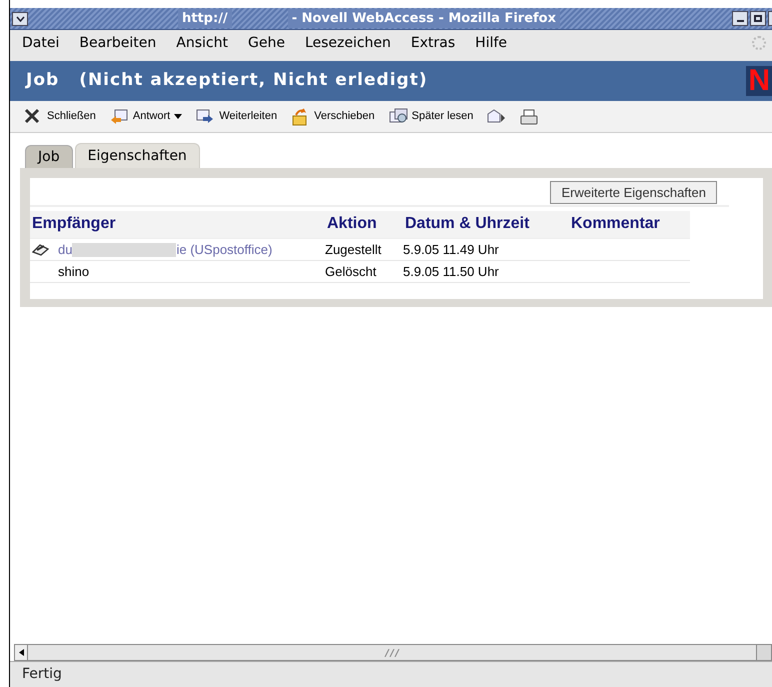 The image size is (772, 687). I want to click on envelope-arrow-icon, so click(496, 117).